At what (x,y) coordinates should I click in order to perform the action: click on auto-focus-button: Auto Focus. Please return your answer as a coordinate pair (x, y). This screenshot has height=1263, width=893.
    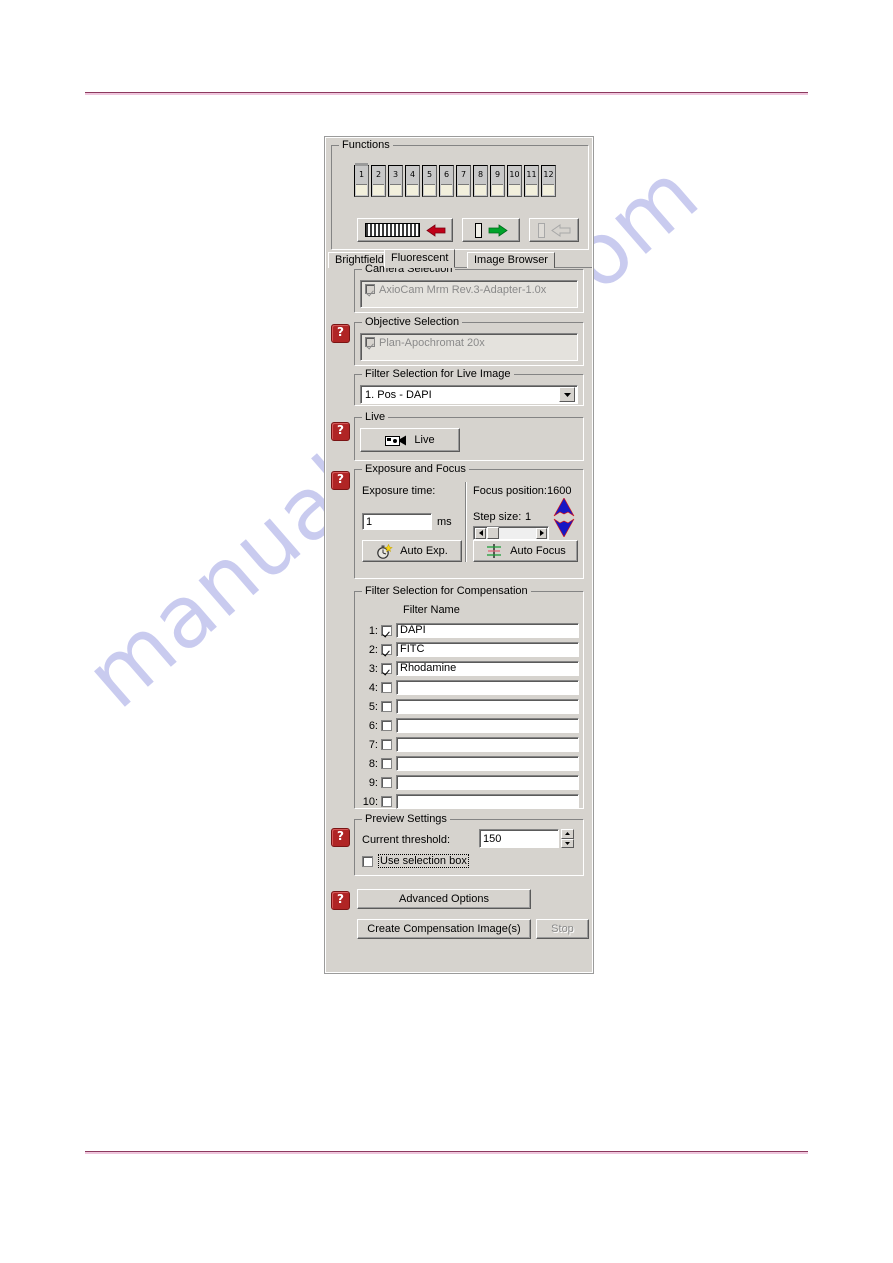
    Looking at the image, I should click on (525, 551).